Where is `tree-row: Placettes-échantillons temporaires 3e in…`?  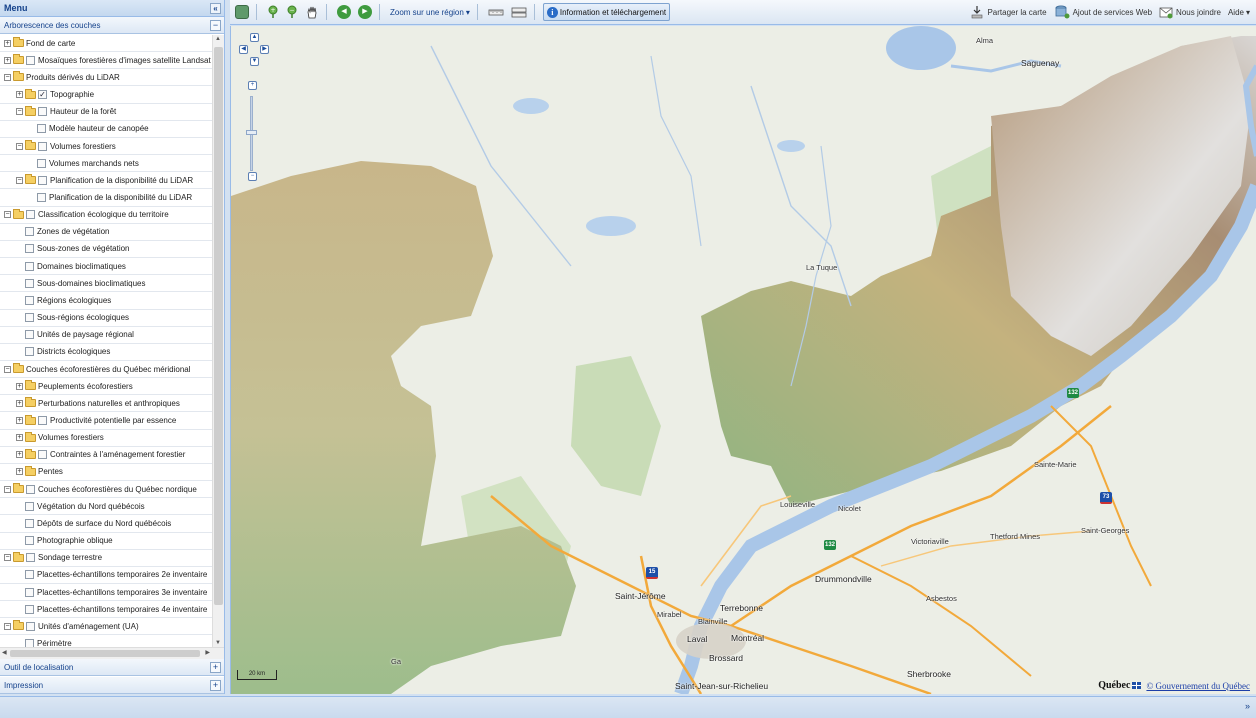
tree-row: Placettes-échantillons temporaires 3e in… is located at coordinates (106, 593).